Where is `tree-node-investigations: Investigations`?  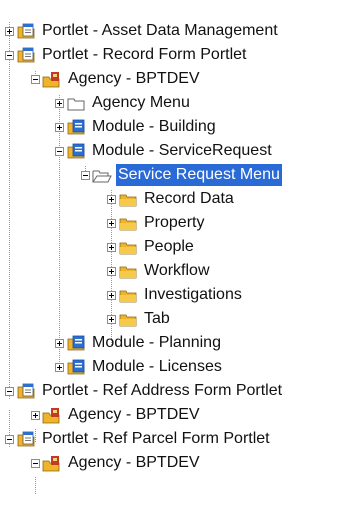
tree-node-investigations: Investigations is located at coordinates (175, 295).